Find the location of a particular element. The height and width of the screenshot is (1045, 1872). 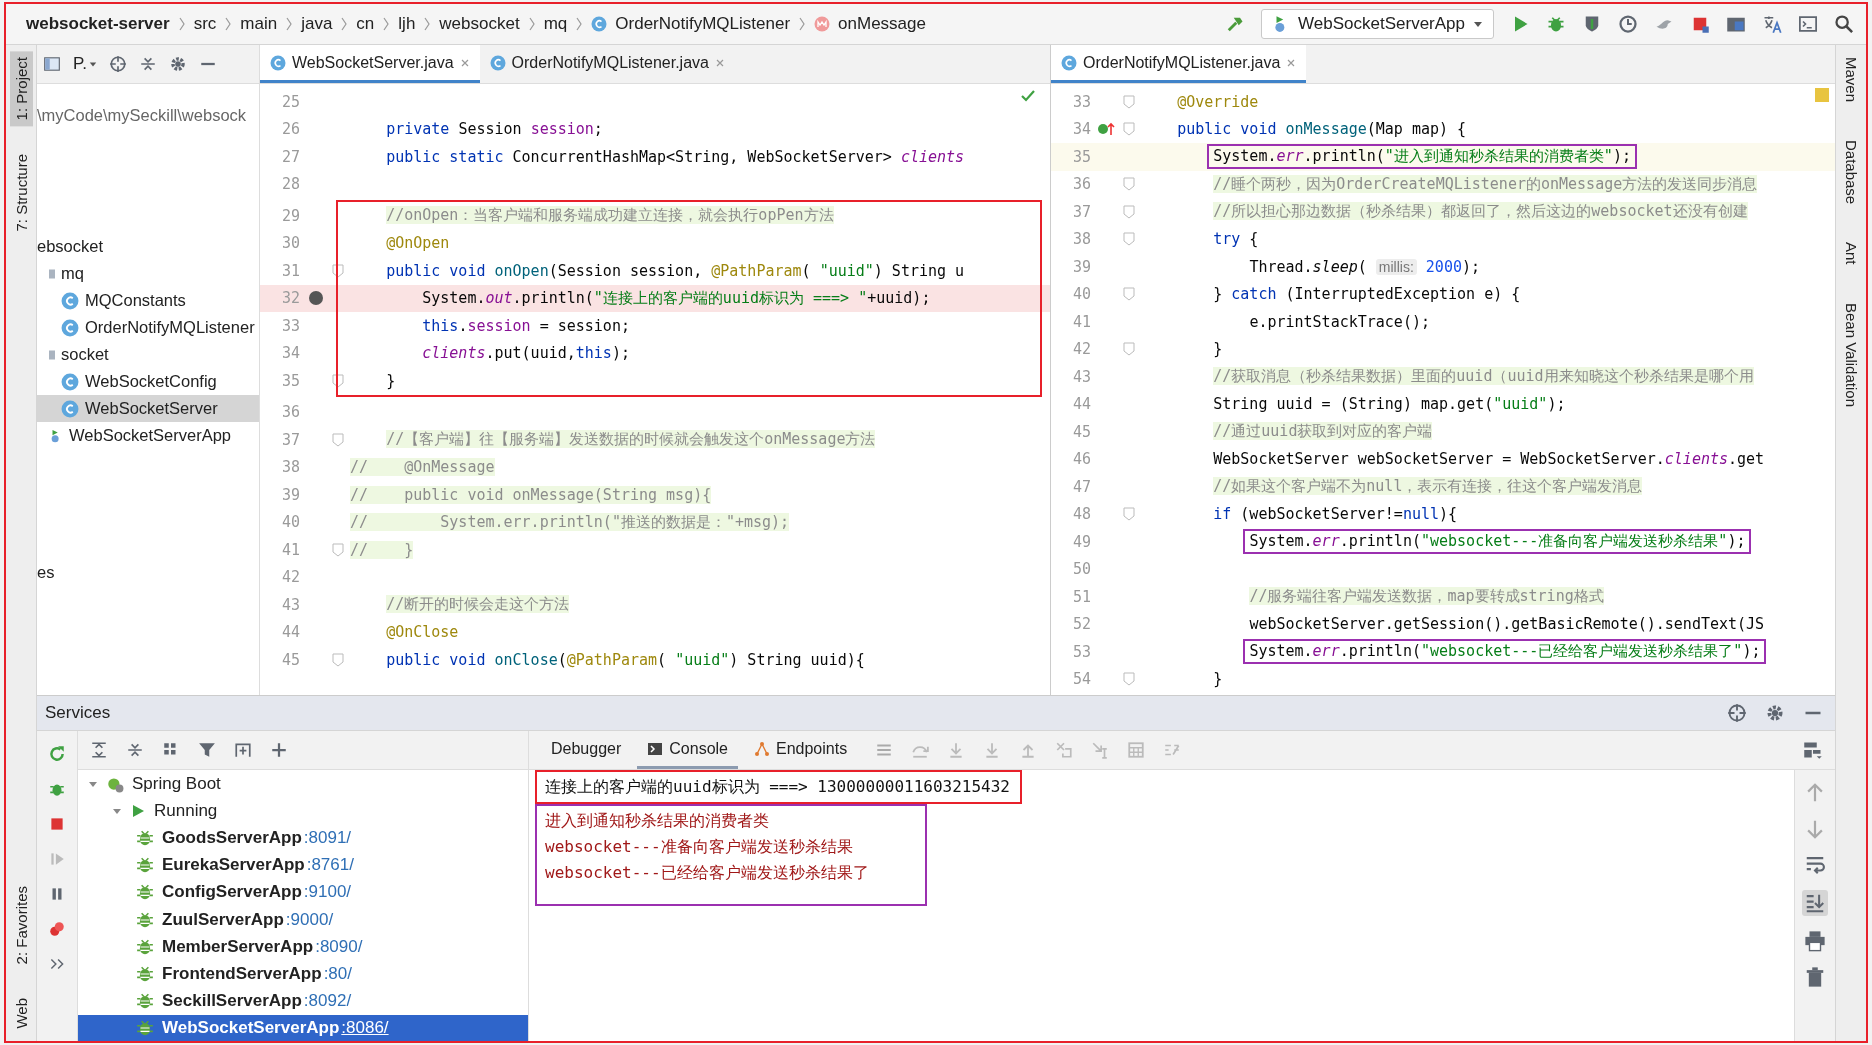

breakpoint-icon is located at coordinates (316, 298).